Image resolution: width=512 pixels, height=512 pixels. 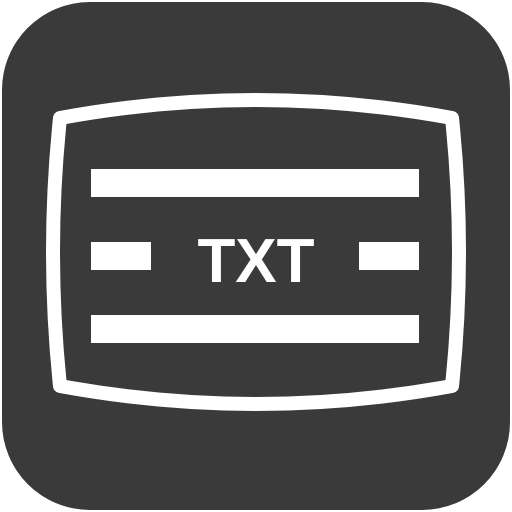 What do you see at coordinates (389, 256) in the screenshot?
I see `text-line-middle-right` at bounding box center [389, 256].